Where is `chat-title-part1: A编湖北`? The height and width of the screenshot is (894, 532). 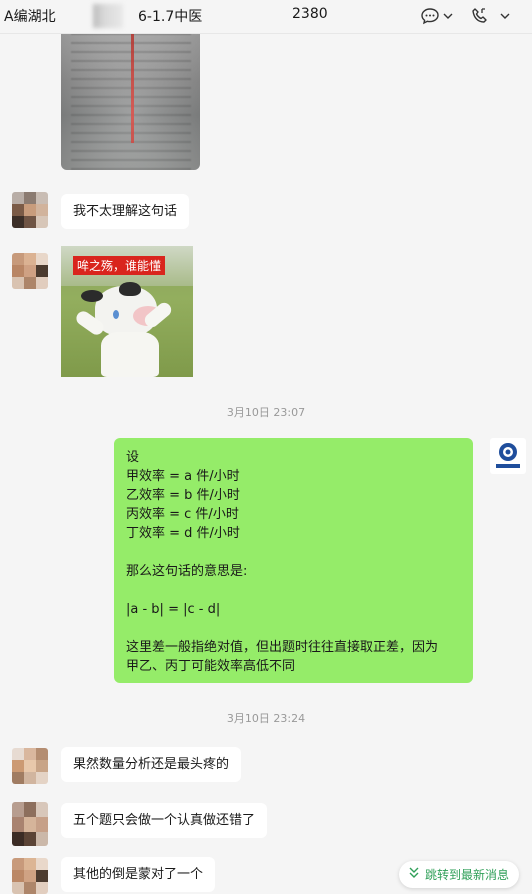 chat-title-part1: A编湖北 is located at coordinates (30, 17).